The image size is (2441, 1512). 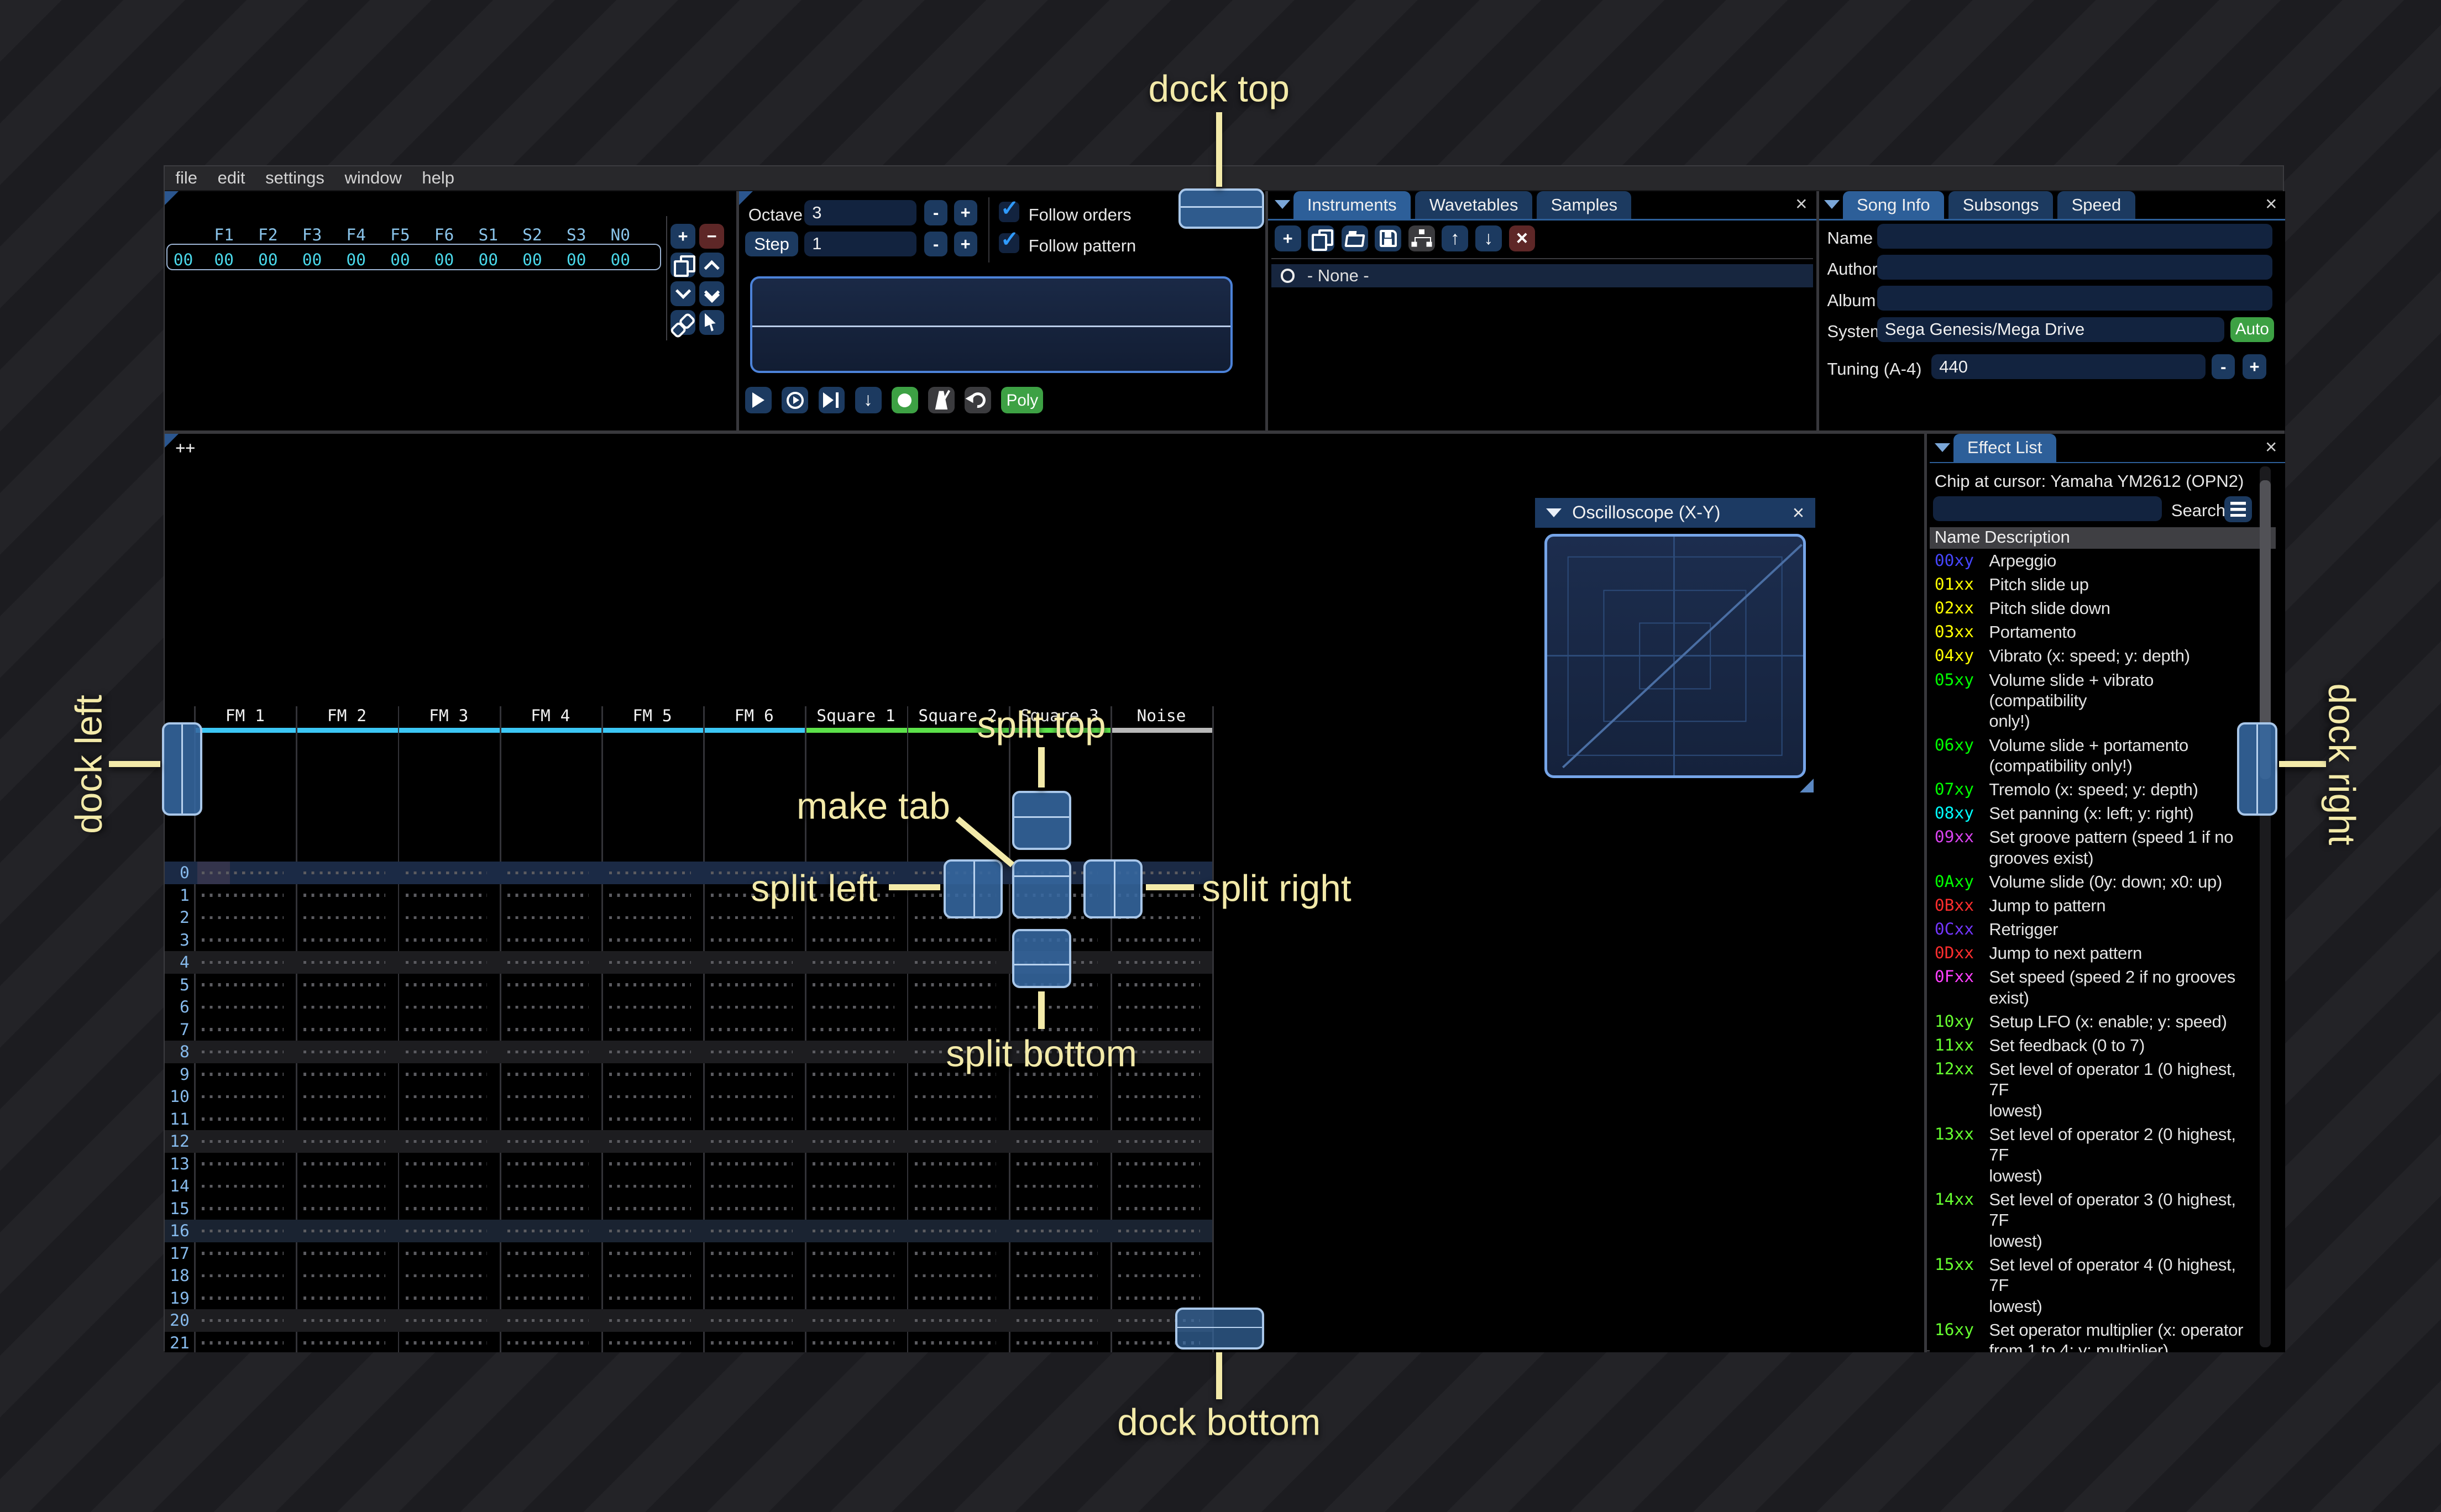 I want to click on instrument-folder-view-button, so click(x=1421, y=238).